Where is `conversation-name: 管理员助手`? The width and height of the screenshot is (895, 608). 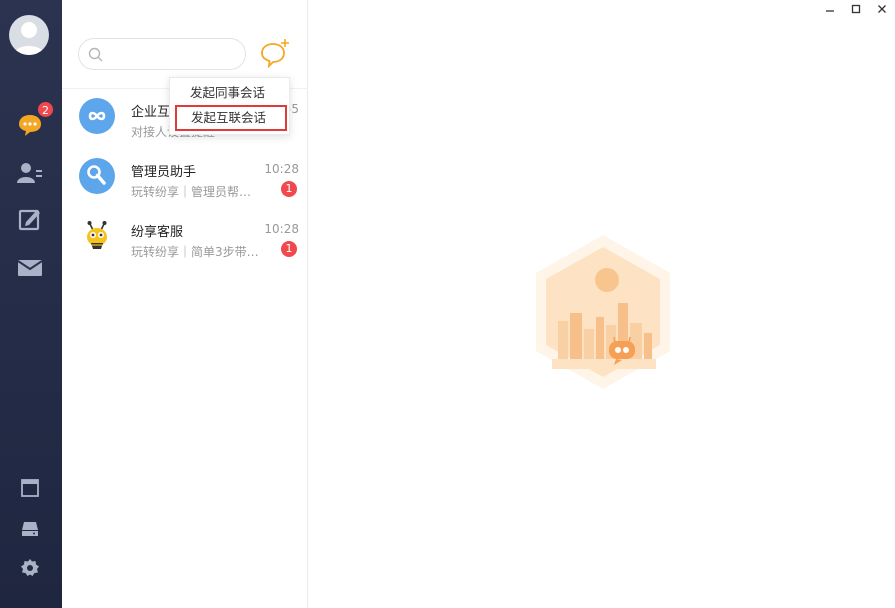 conversation-name: 管理员助手 is located at coordinates (164, 172).